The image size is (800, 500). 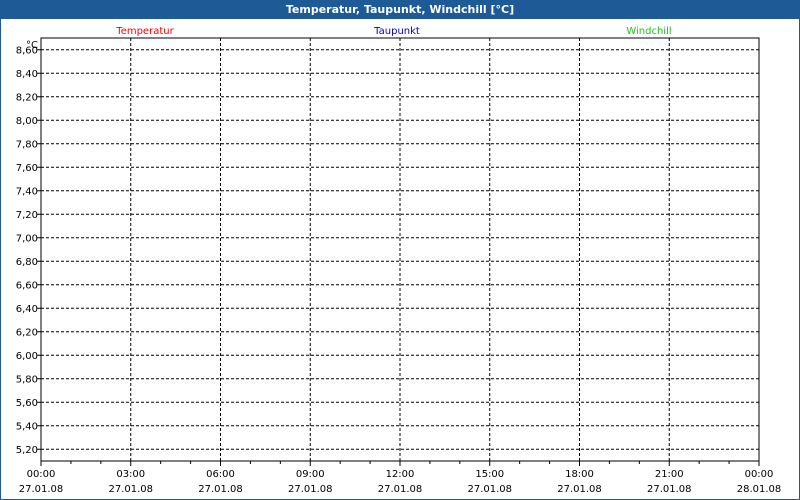 I want to click on legend-windchill: Windchill, so click(x=648, y=31).